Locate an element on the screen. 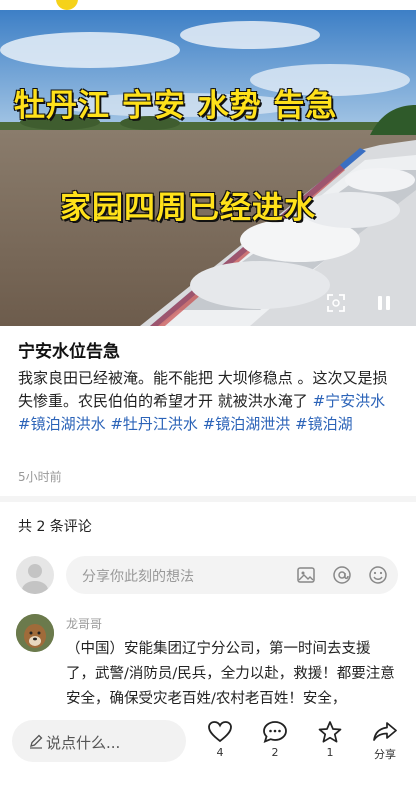  my-avatar is located at coordinates (35, 575).